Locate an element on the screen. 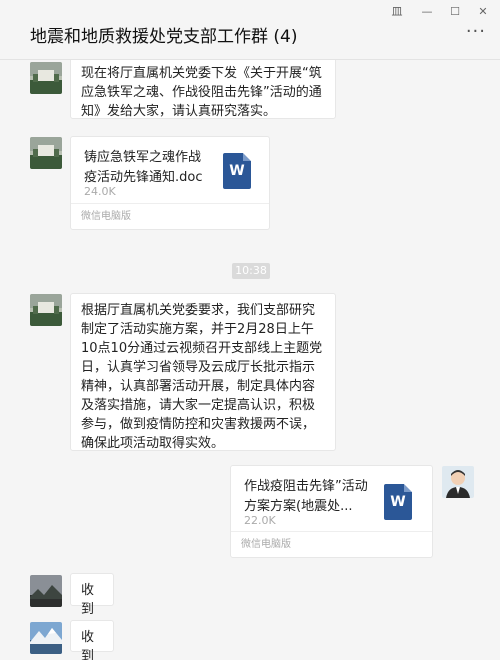 This screenshot has width=500, height=660. more-options-icon: ··· is located at coordinates (476, 32).